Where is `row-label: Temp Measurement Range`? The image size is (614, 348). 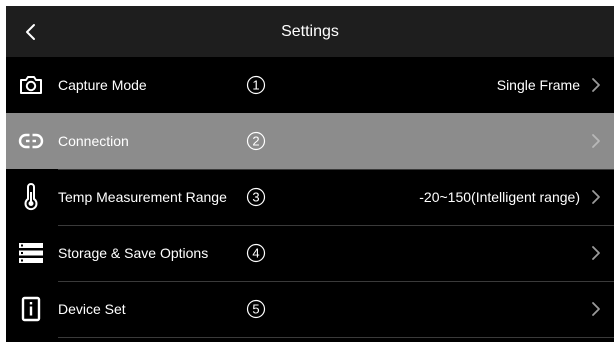 row-label: Temp Measurement Range is located at coordinates (142, 197).